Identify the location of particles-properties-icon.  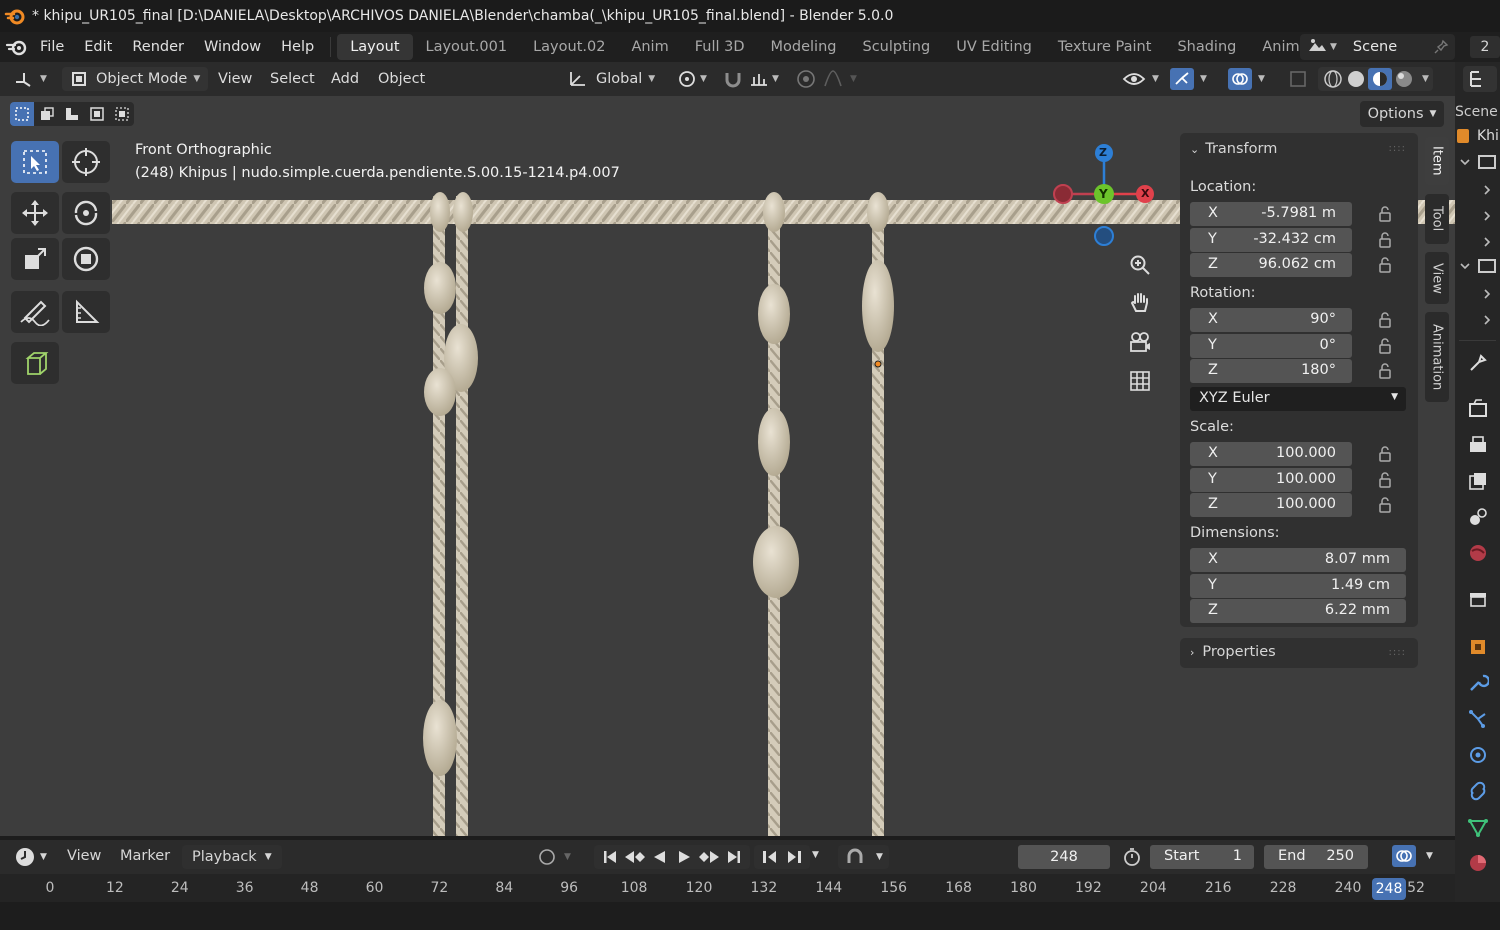
(1478, 719).